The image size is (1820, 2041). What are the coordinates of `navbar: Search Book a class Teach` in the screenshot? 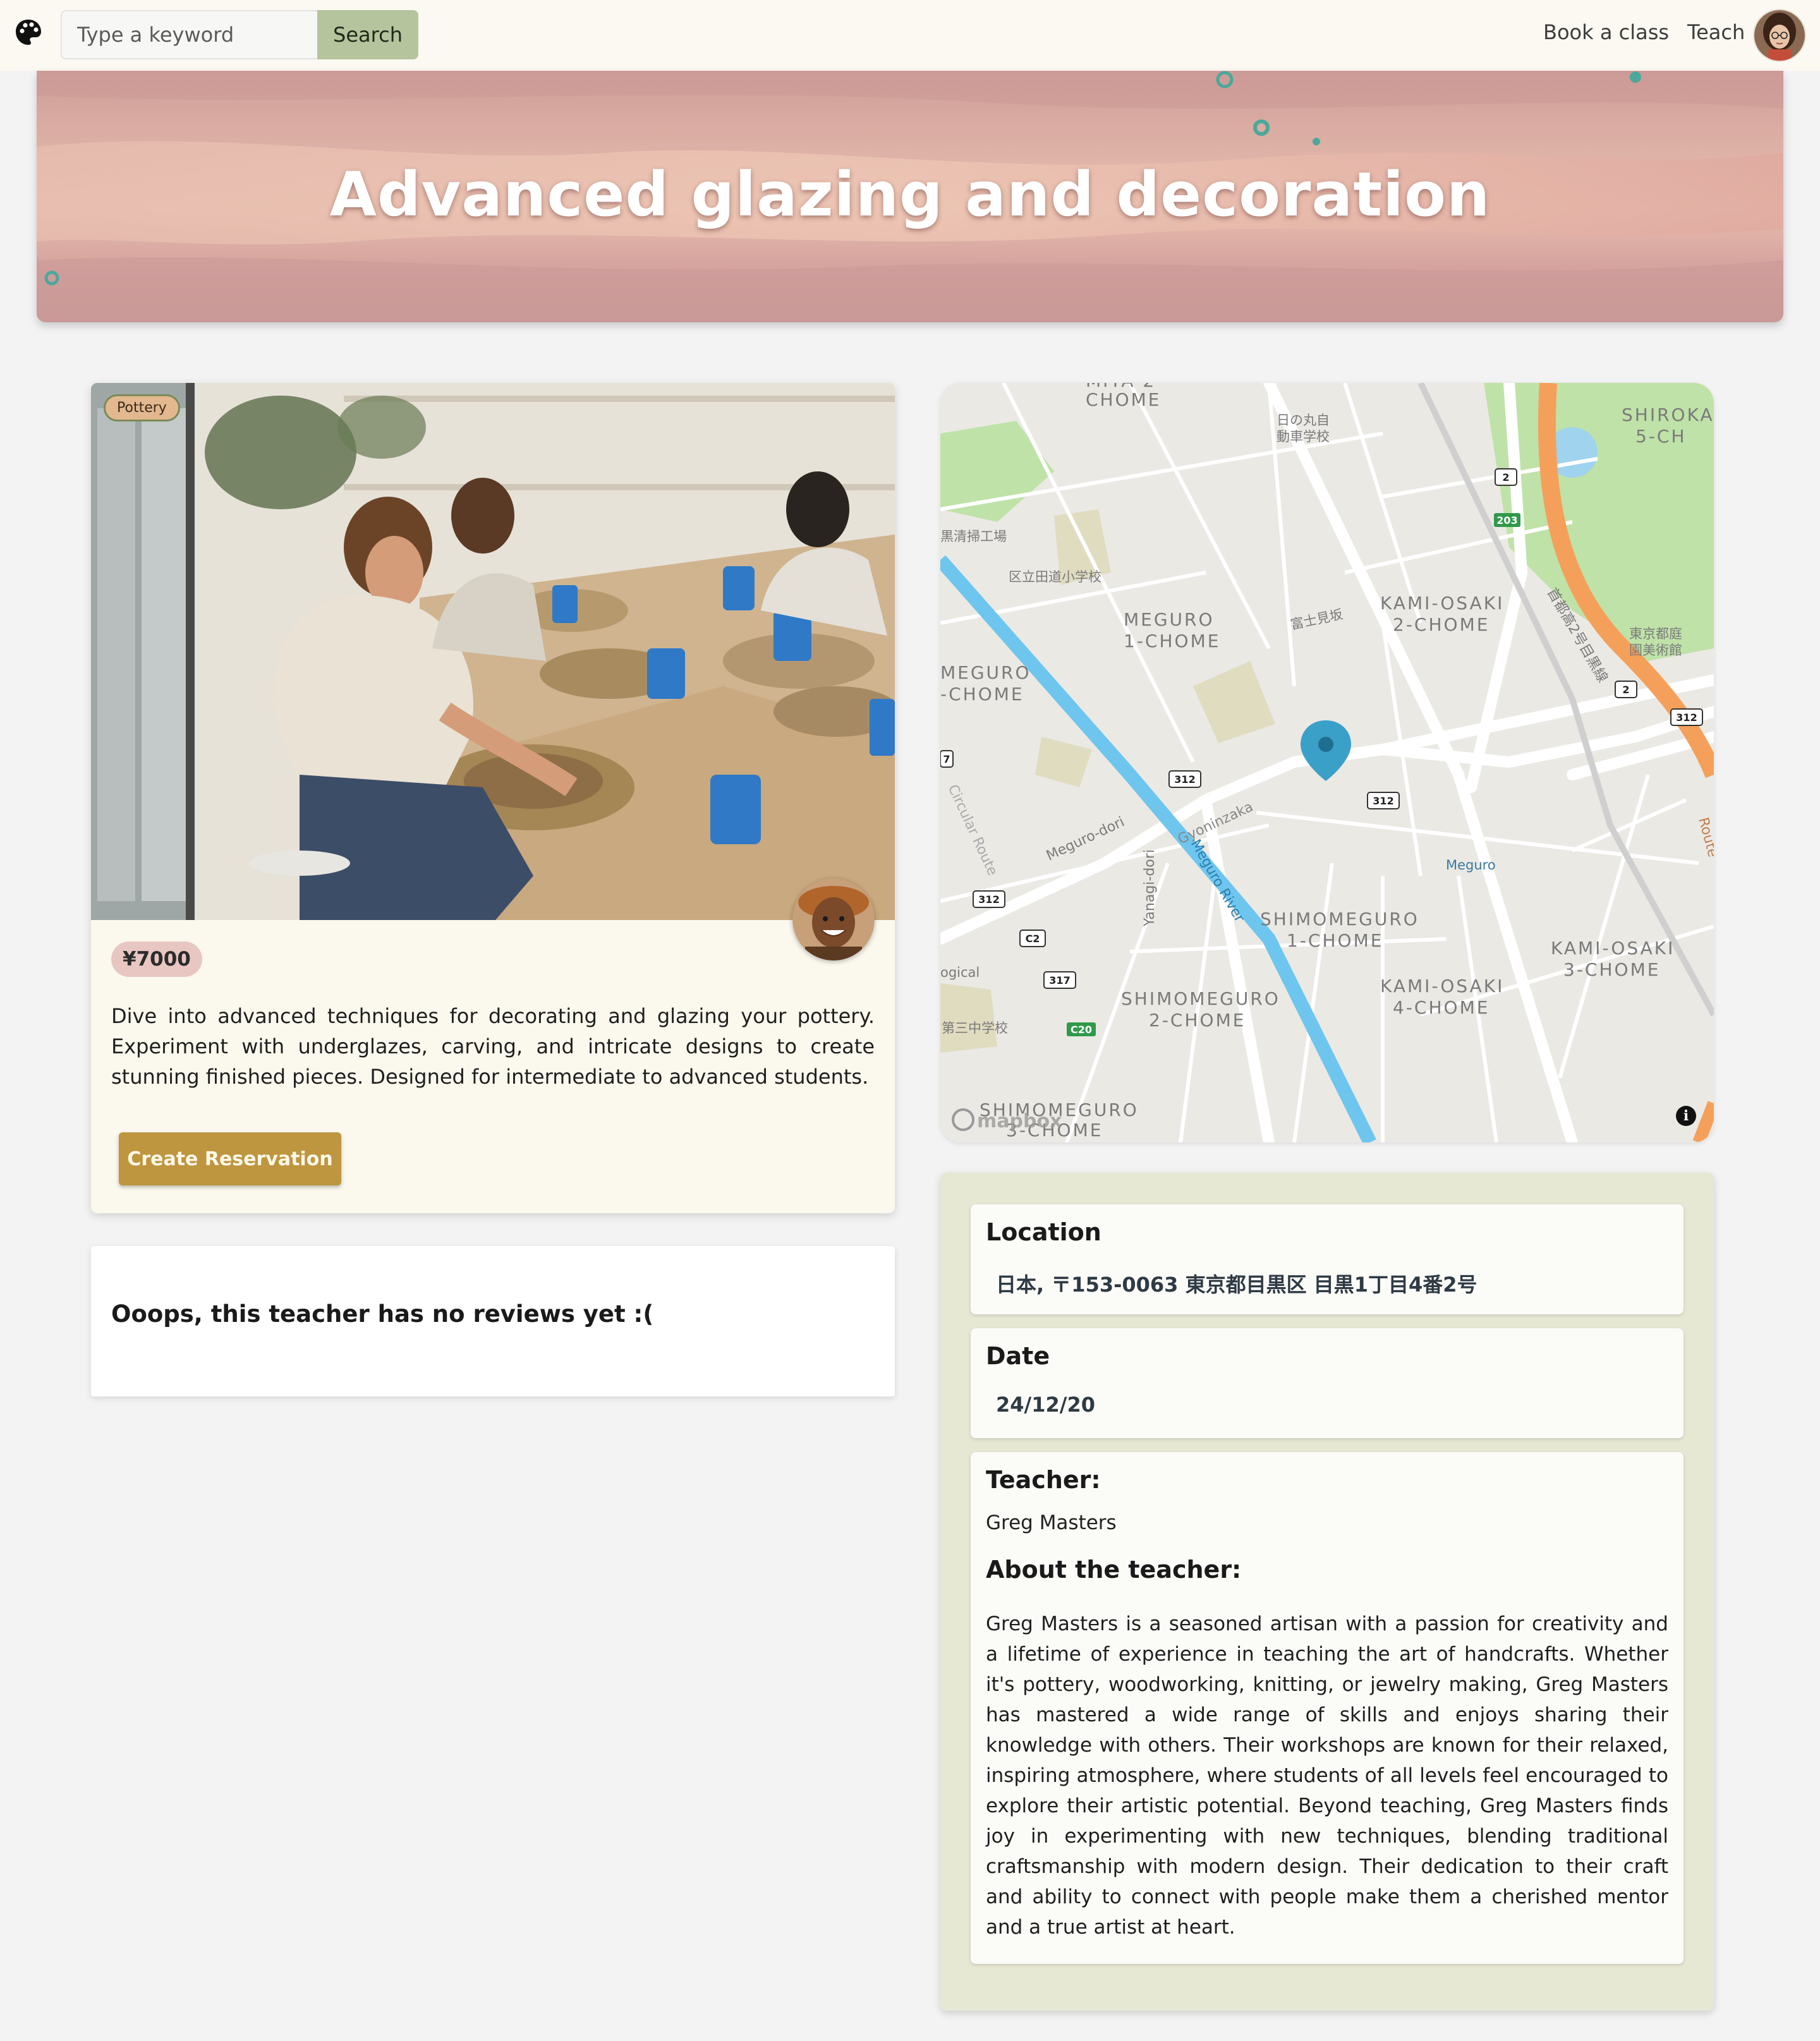 It's located at (910, 35).